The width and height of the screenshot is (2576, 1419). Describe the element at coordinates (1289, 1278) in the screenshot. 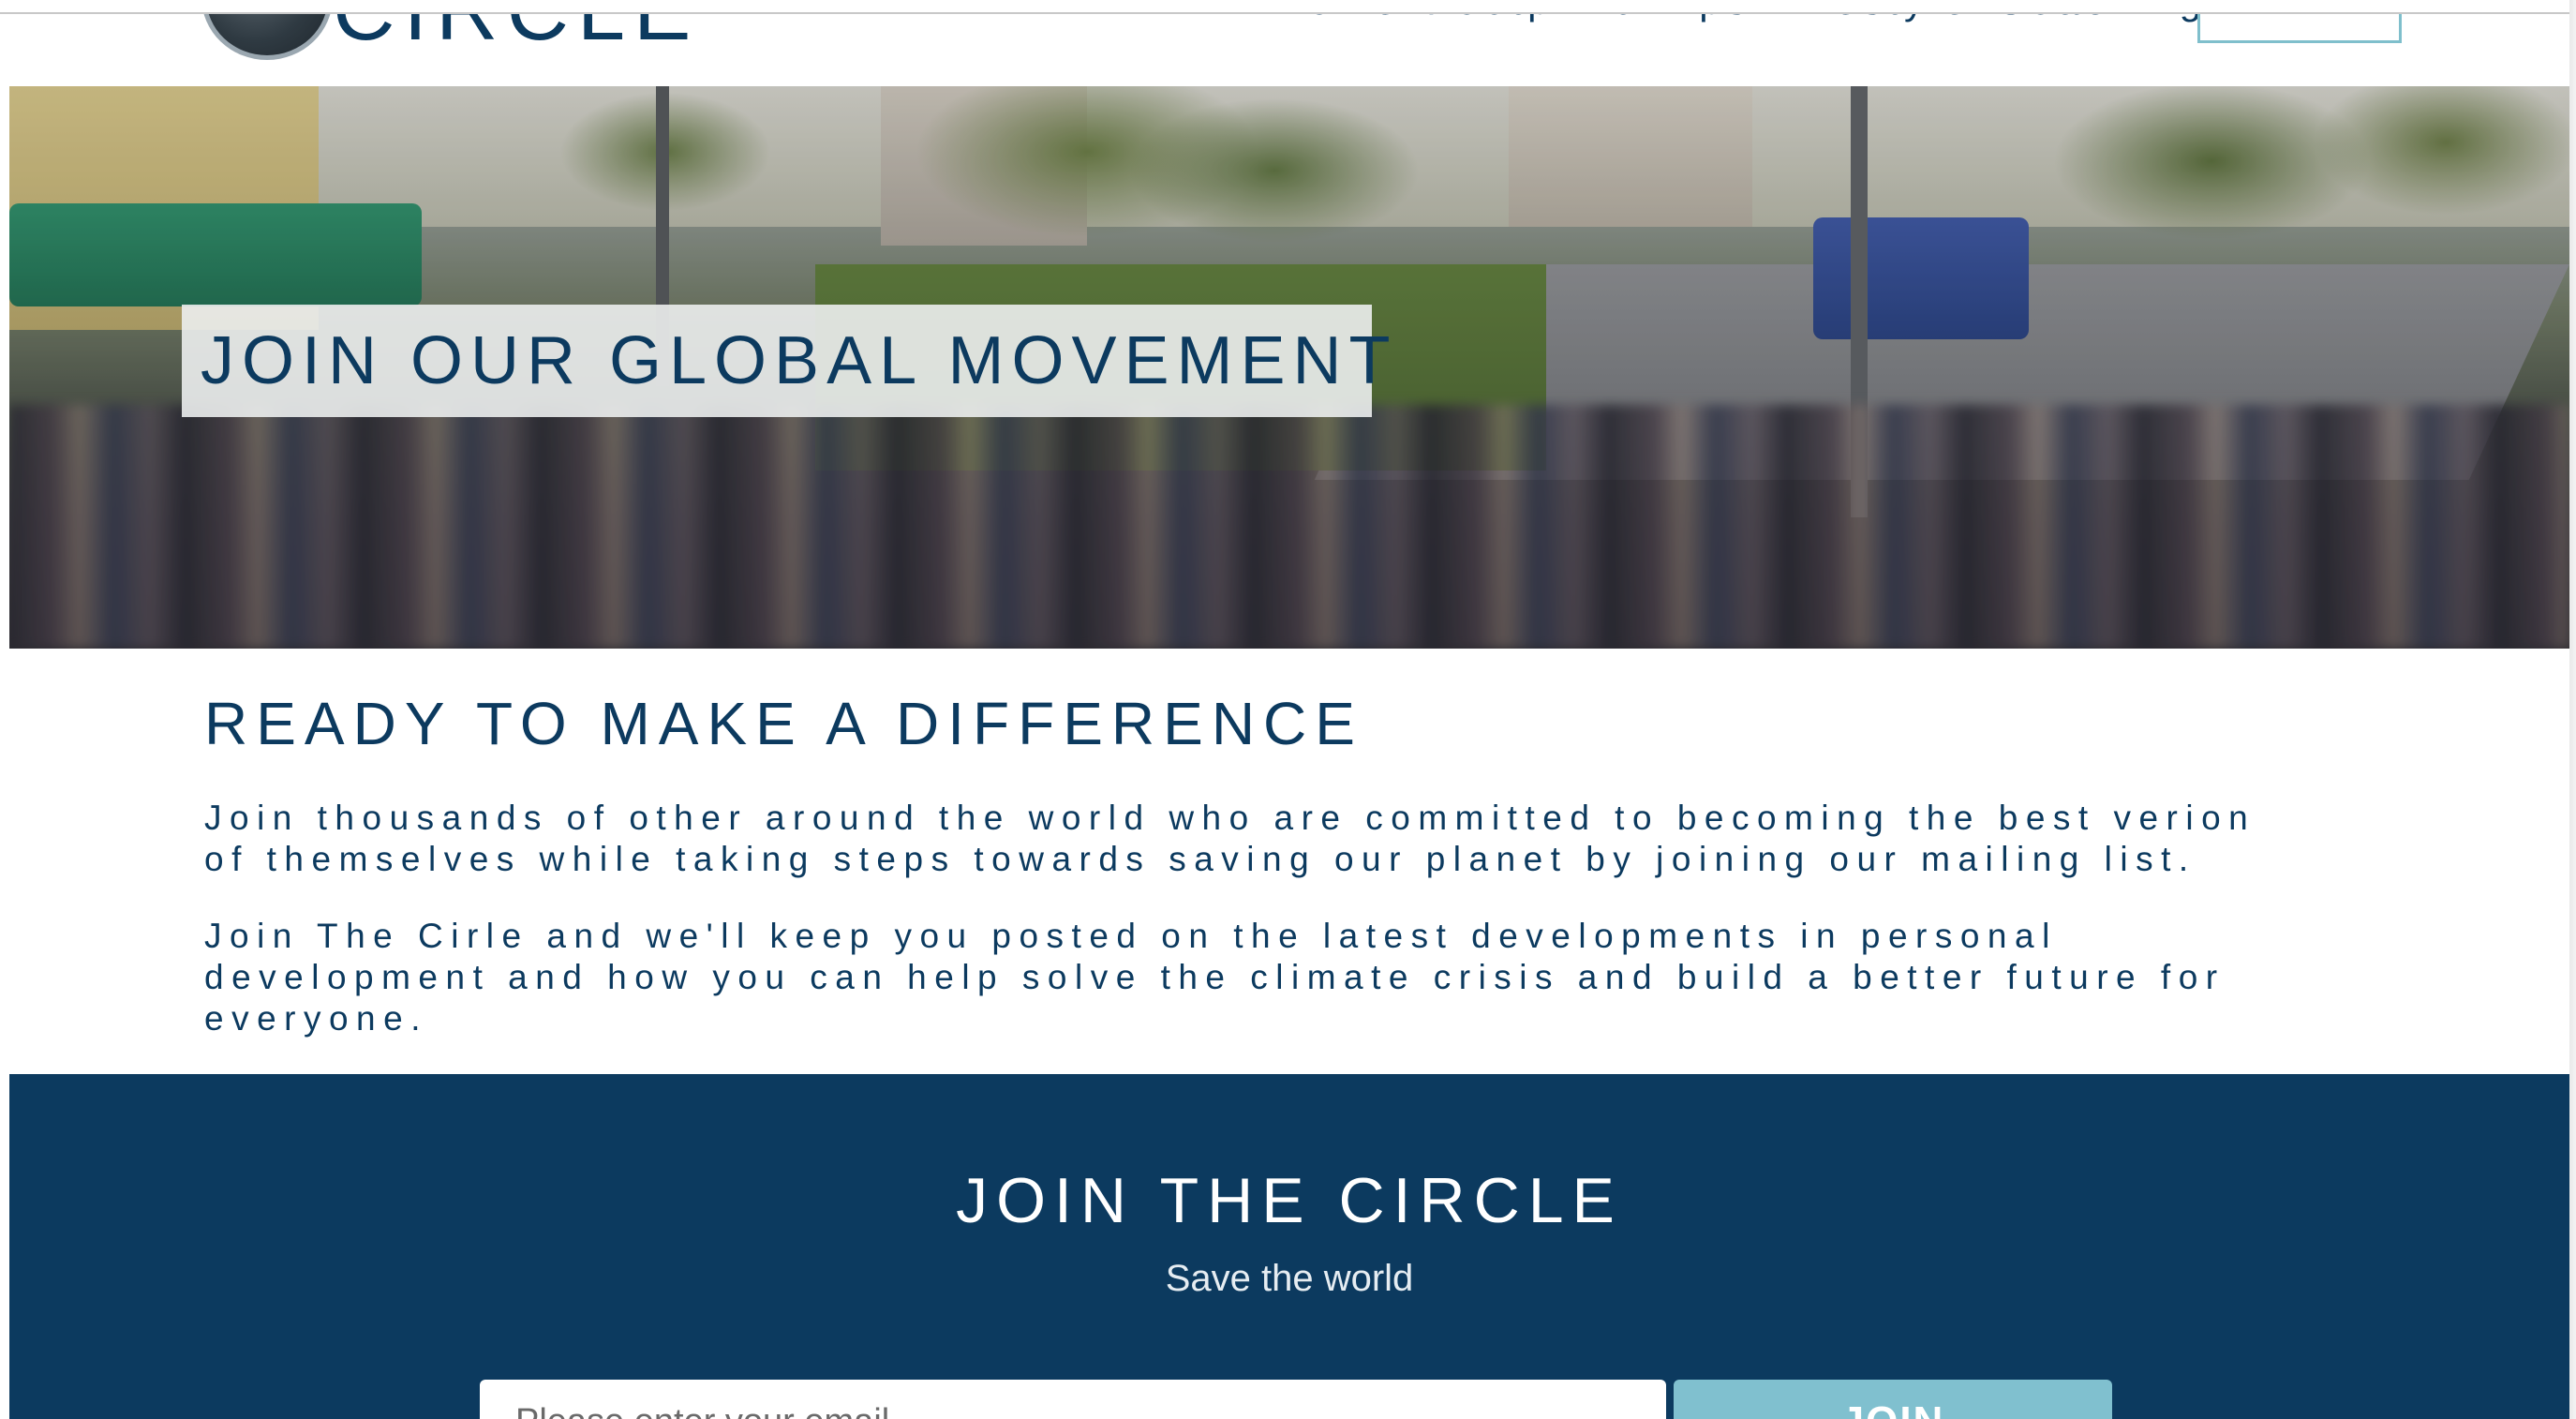

I see `signup-subtitle: Save the world` at that location.